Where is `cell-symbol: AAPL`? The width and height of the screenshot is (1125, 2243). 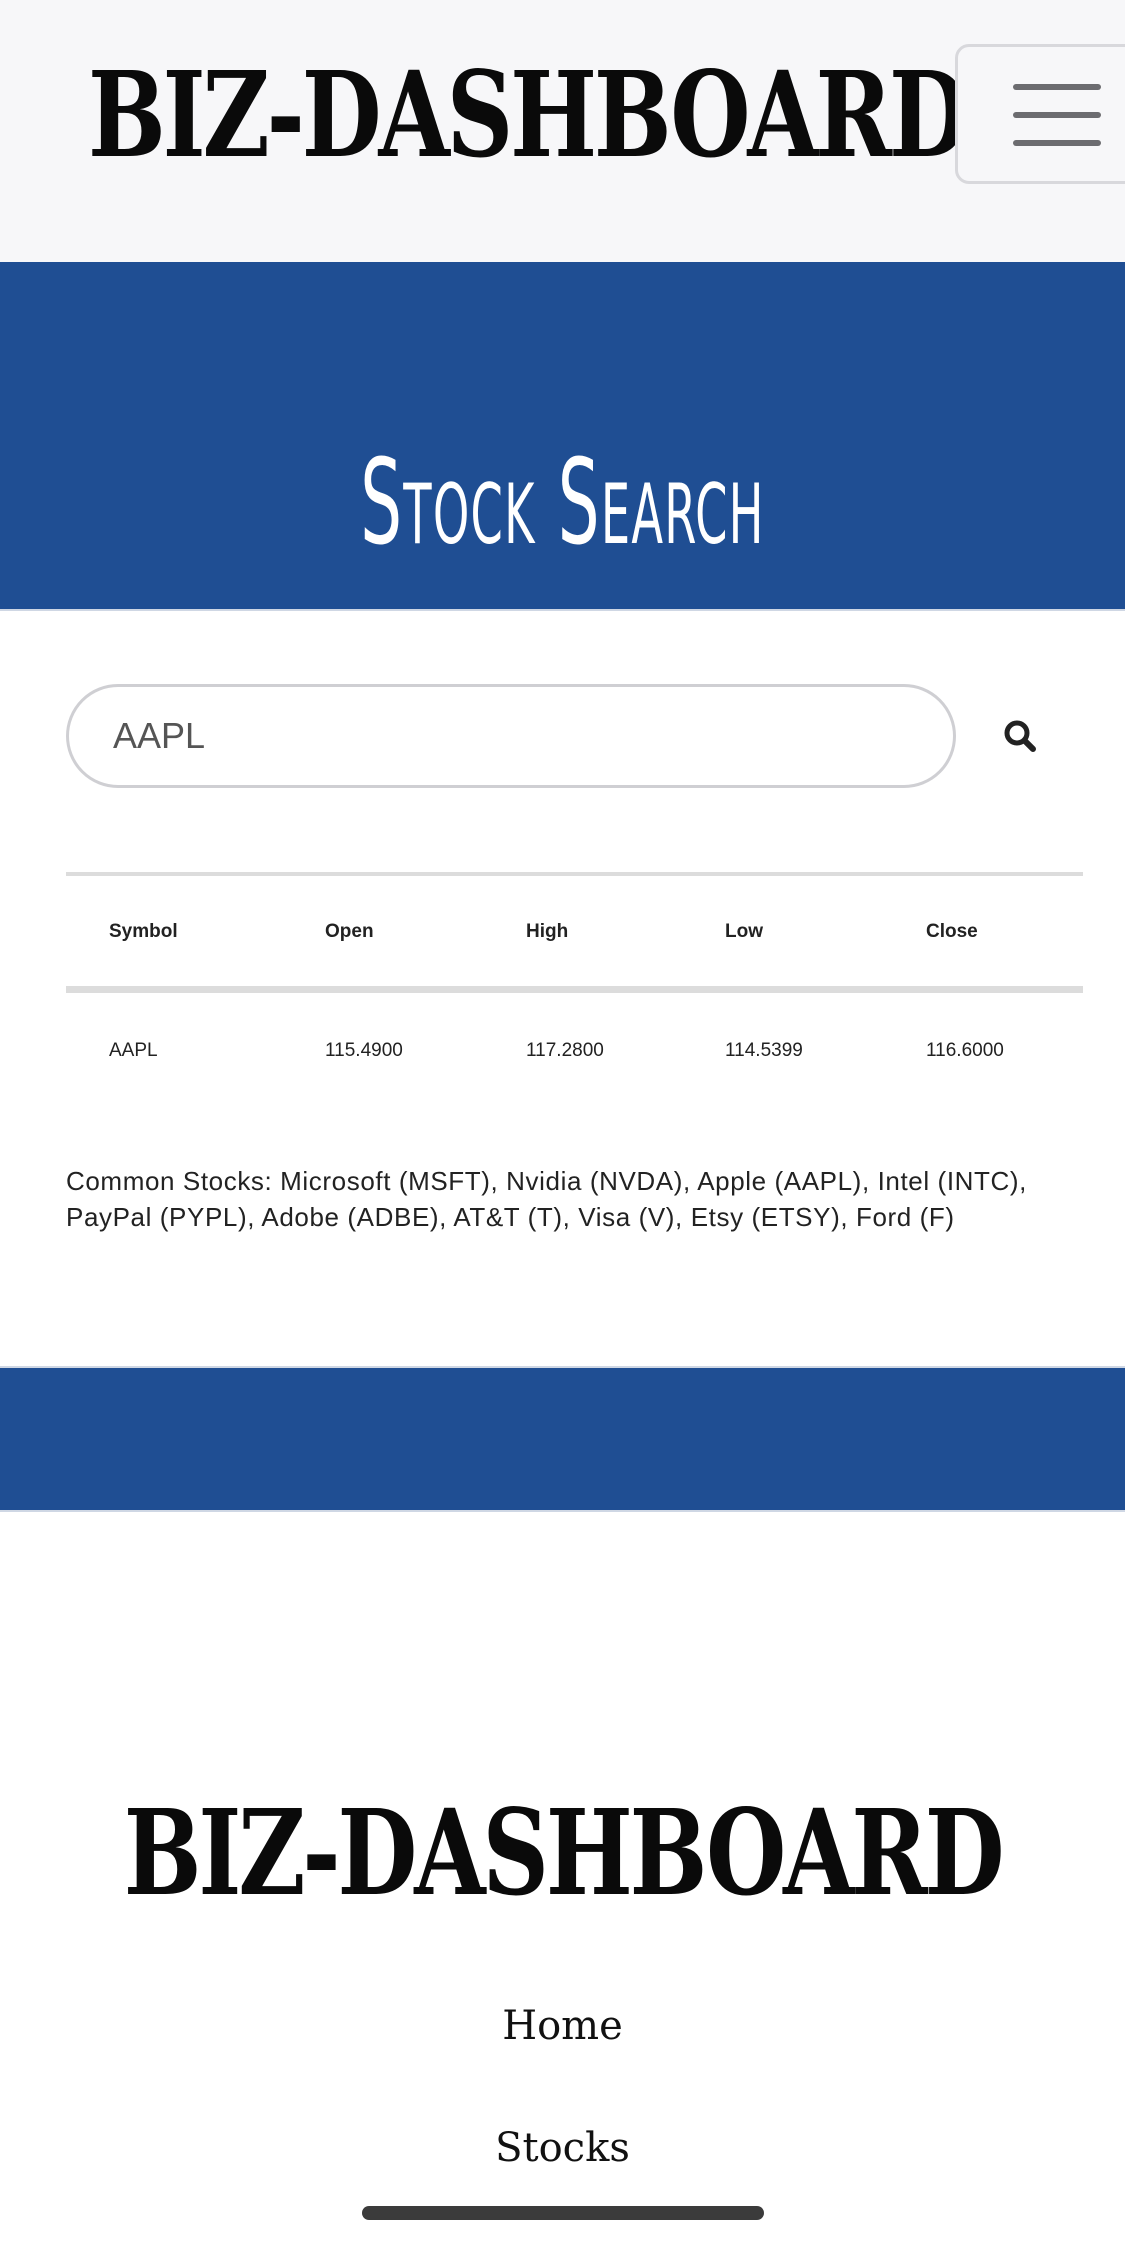
cell-symbol: AAPL is located at coordinates (133, 1050).